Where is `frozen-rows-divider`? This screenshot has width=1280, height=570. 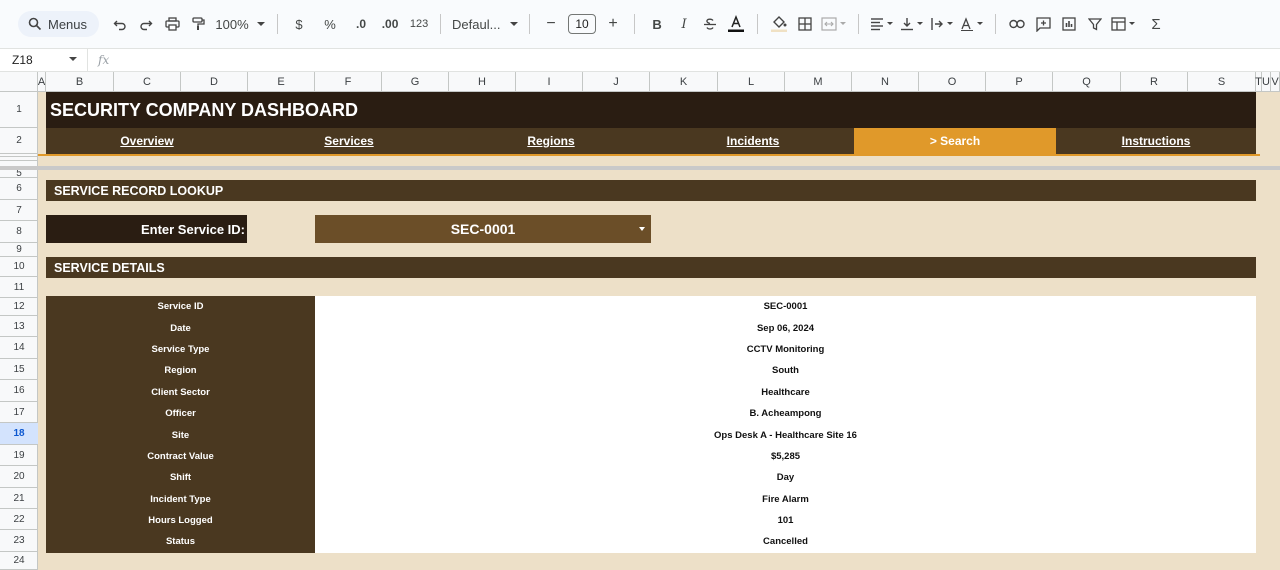
frozen-rows-divider is located at coordinates (640, 168).